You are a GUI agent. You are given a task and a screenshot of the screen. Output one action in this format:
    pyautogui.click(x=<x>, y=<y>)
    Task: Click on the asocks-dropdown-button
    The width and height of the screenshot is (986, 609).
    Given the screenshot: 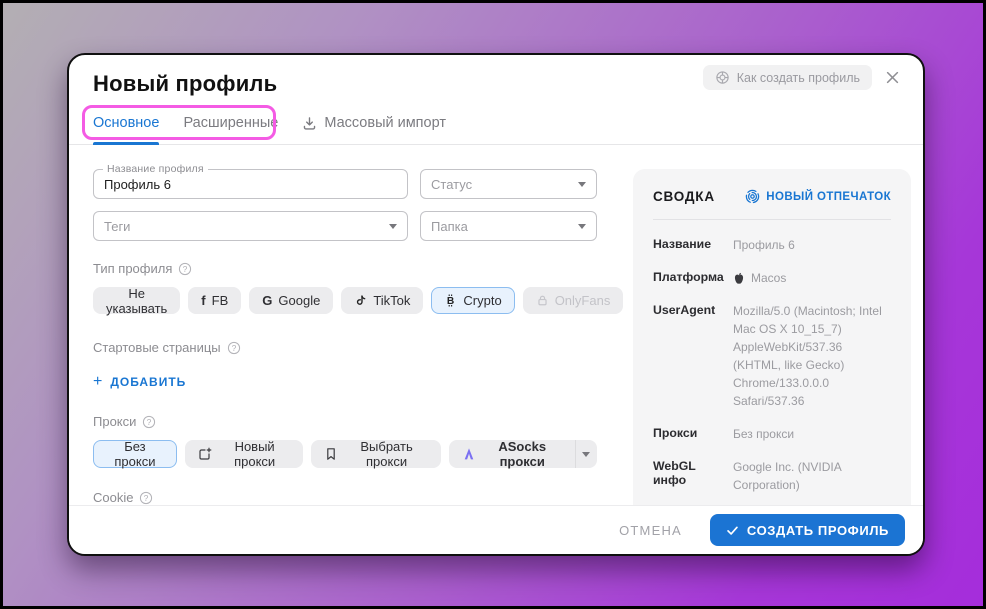 What is the action you would take?
    pyautogui.click(x=585, y=454)
    